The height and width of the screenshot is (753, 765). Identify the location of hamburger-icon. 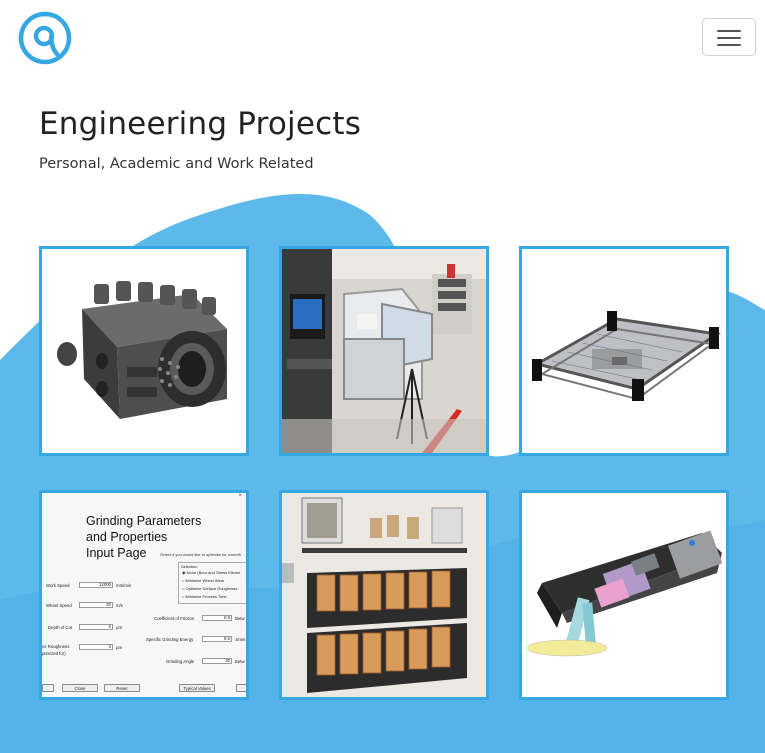
(729, 31).